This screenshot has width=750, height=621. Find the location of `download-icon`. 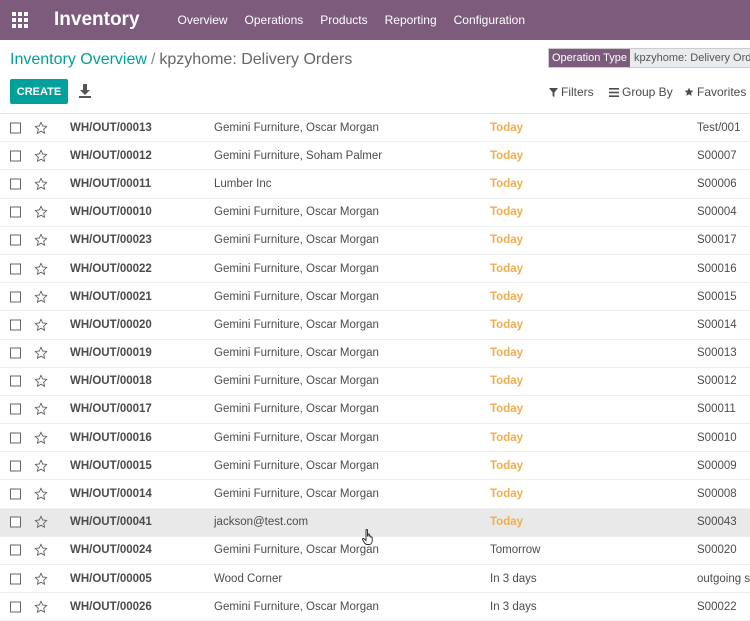

download-icon is located at coordinates (85, 91).